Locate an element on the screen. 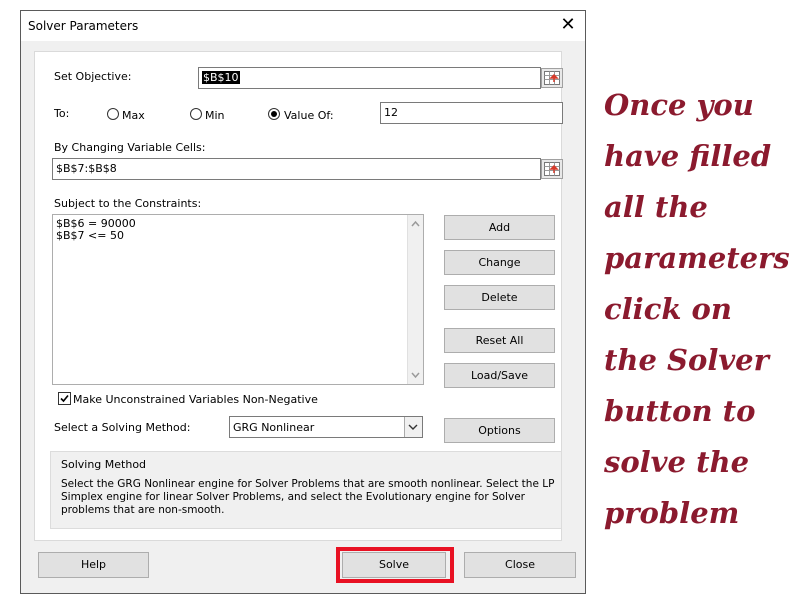 This screenshot has width=804, height=608. constraints-label: Subject to the Constraints: is located at coordinates (128, 203).